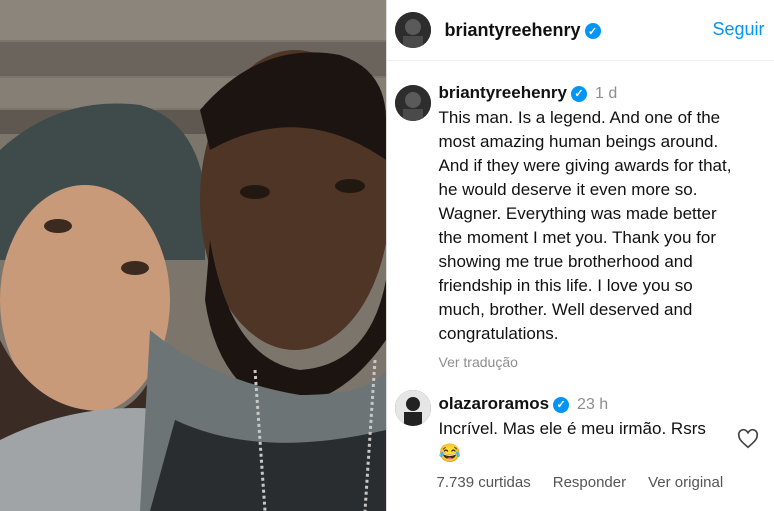 This screenshot has width=774, height=511. Describe the element at coordinates (498, 333) in the screenshot. I see `caption-line: congratulations.` at that location.